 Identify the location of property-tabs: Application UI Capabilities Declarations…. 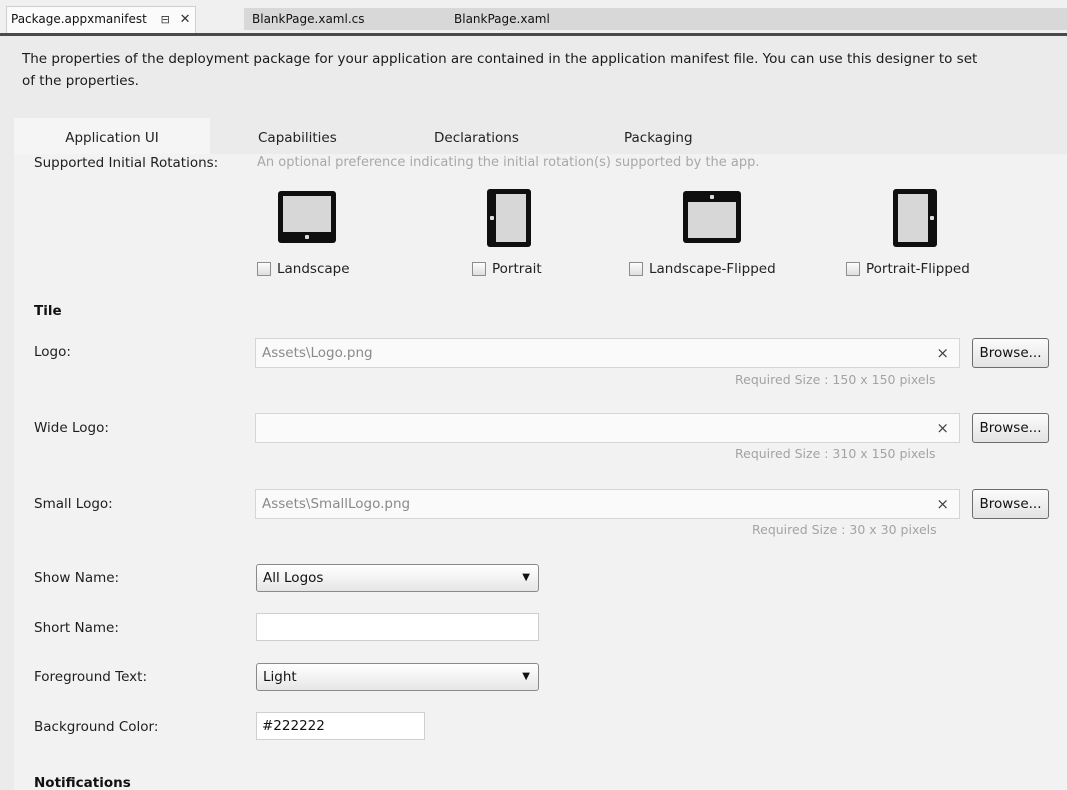
(540, 136).